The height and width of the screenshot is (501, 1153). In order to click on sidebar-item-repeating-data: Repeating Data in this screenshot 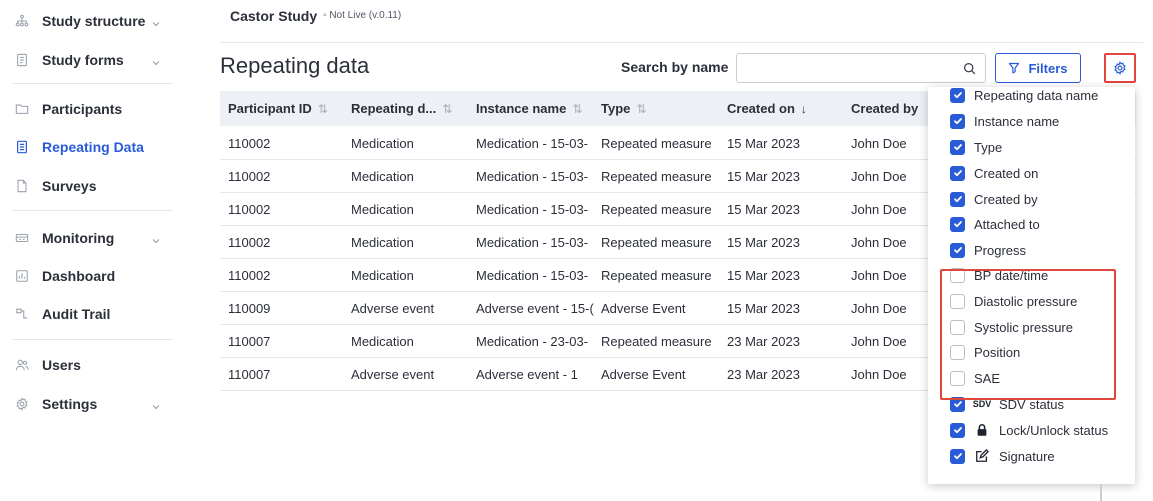, I will do `click(86, 147)`.